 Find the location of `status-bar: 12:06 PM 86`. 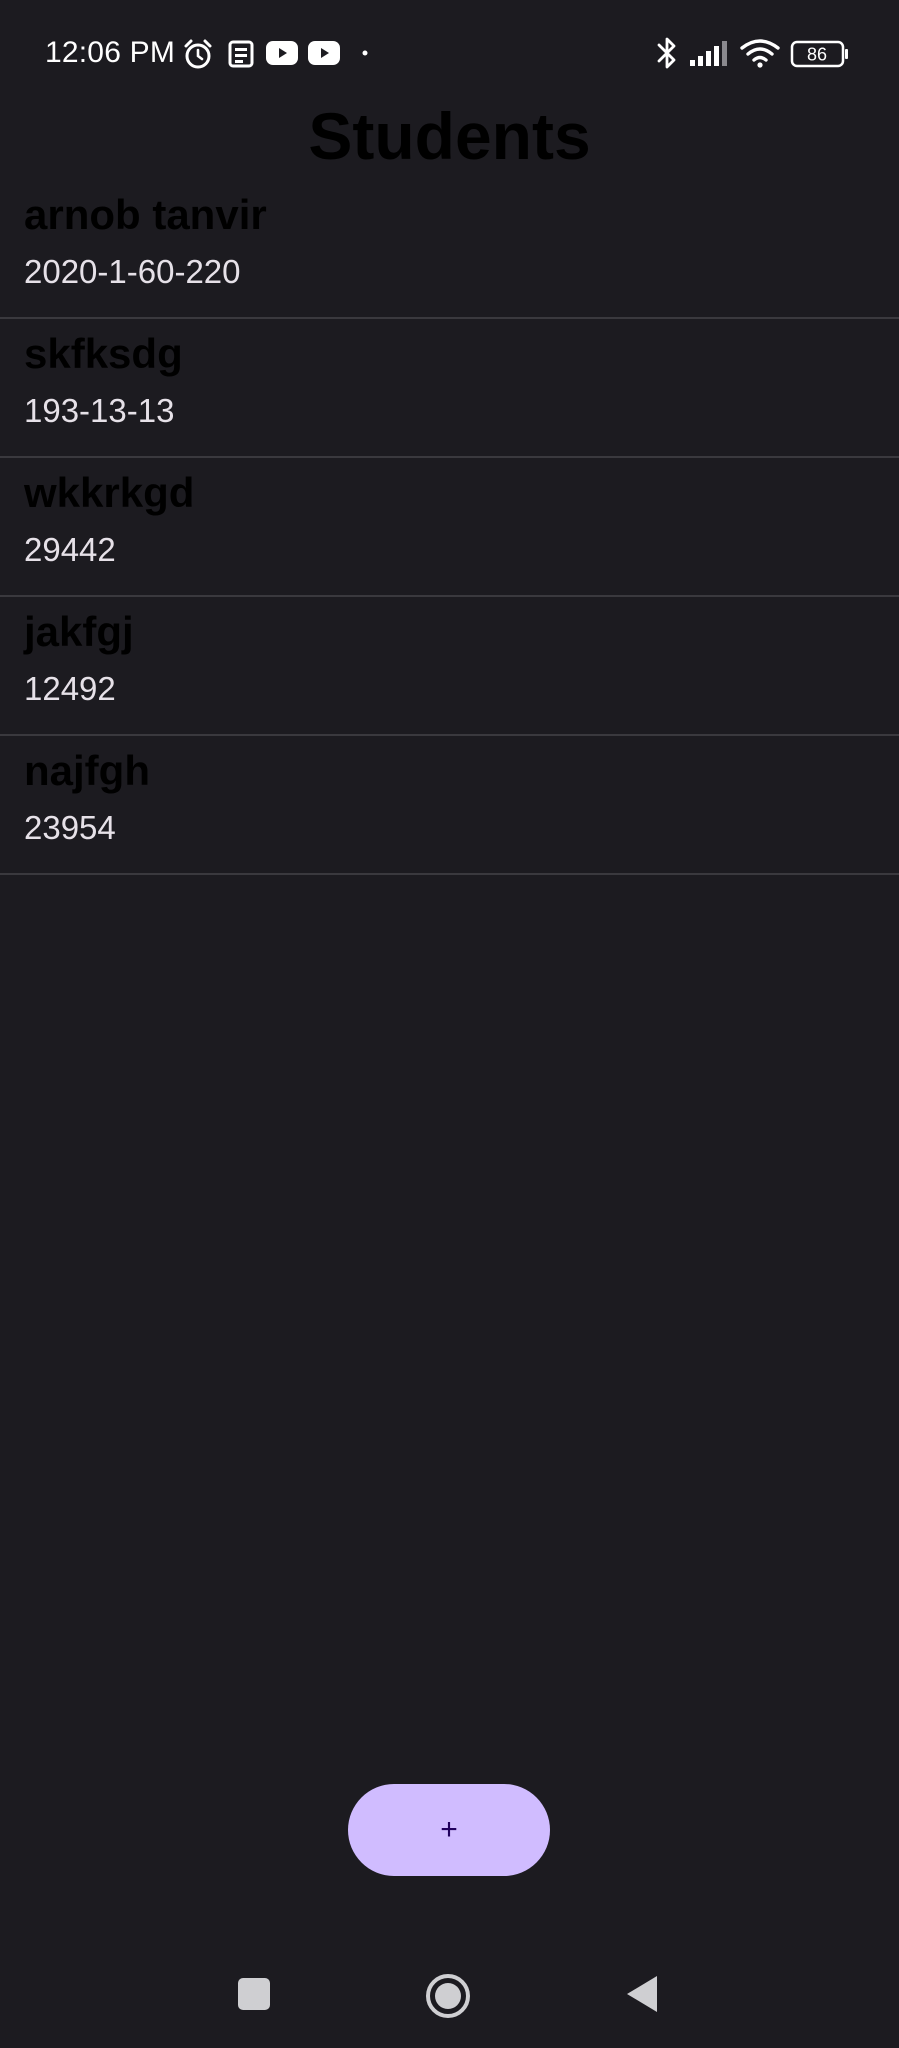

status-bar: 12:06 PM 86 is located at coordinates (449, 54).